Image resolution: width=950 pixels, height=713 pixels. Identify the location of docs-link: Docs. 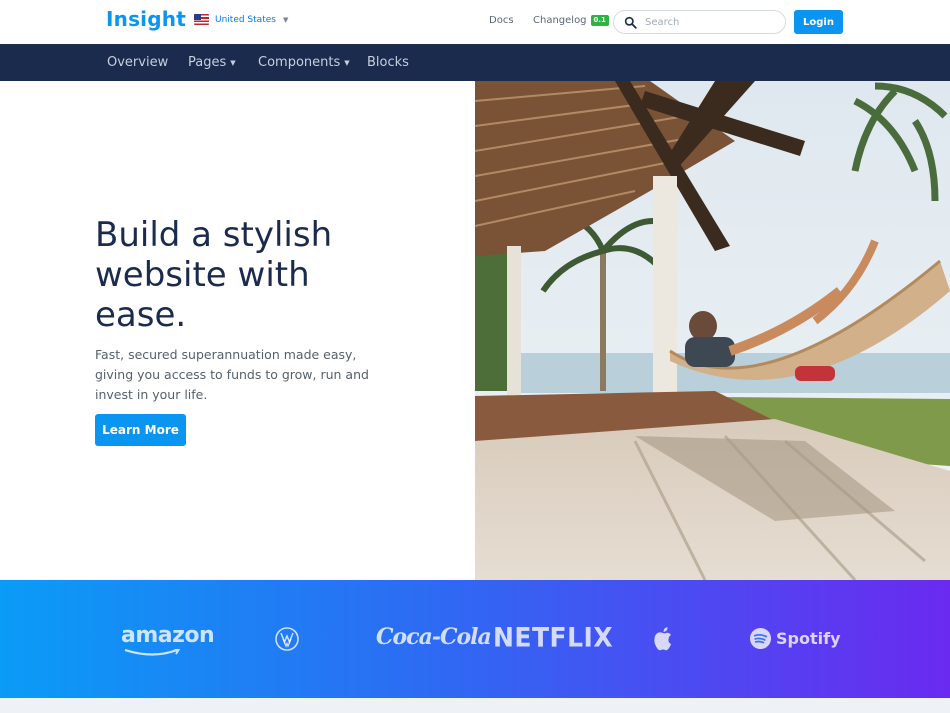
(501, 20).